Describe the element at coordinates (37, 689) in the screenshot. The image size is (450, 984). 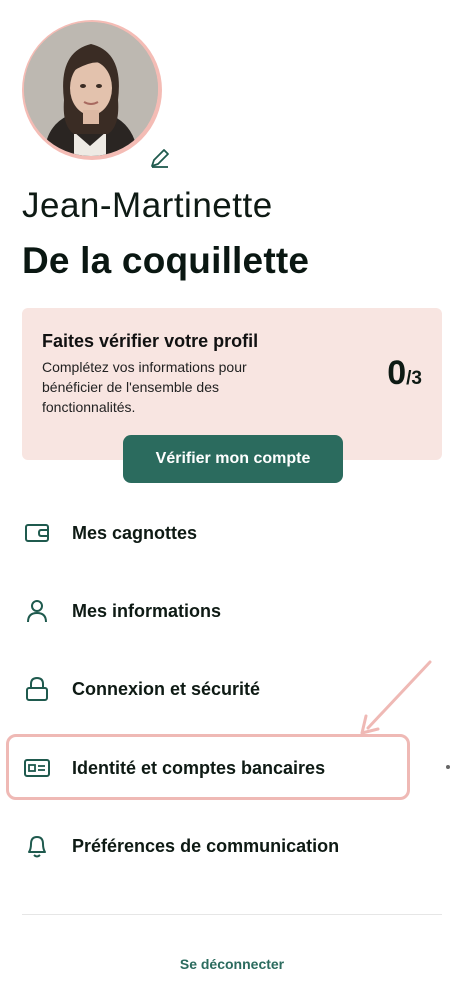
I see `lock-icon` at that location.